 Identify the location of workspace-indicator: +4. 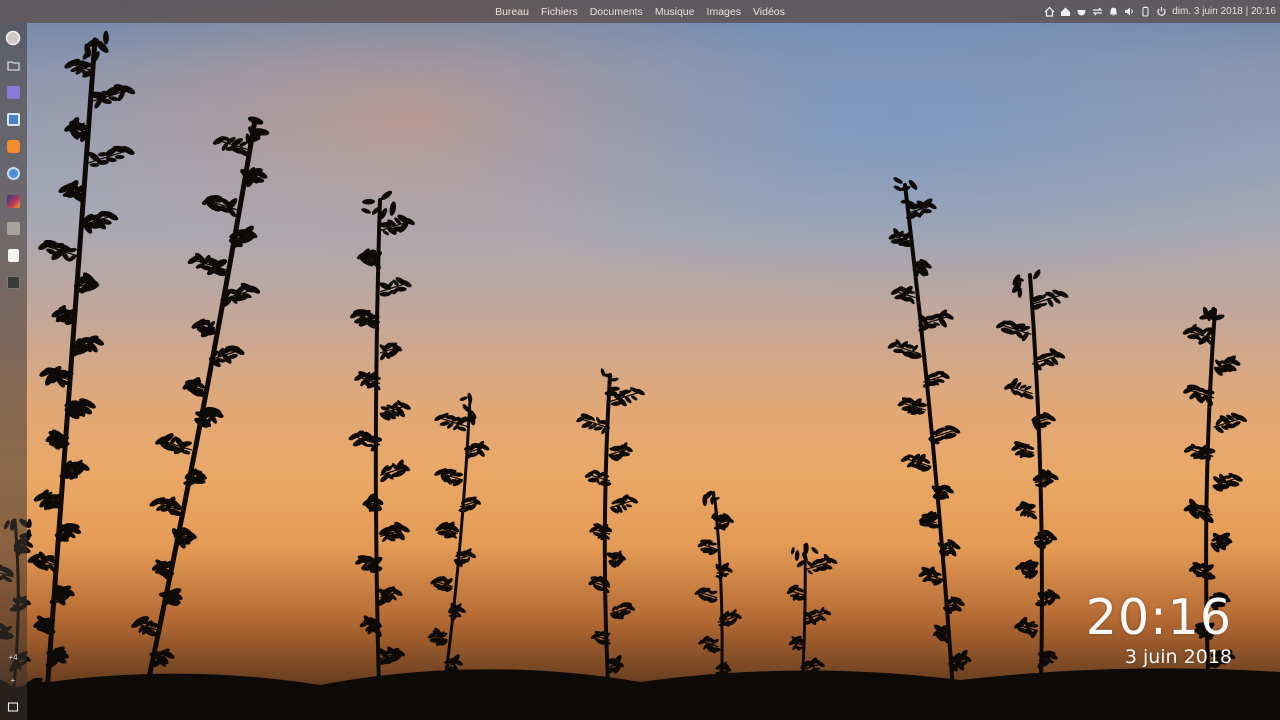
(13, 657).